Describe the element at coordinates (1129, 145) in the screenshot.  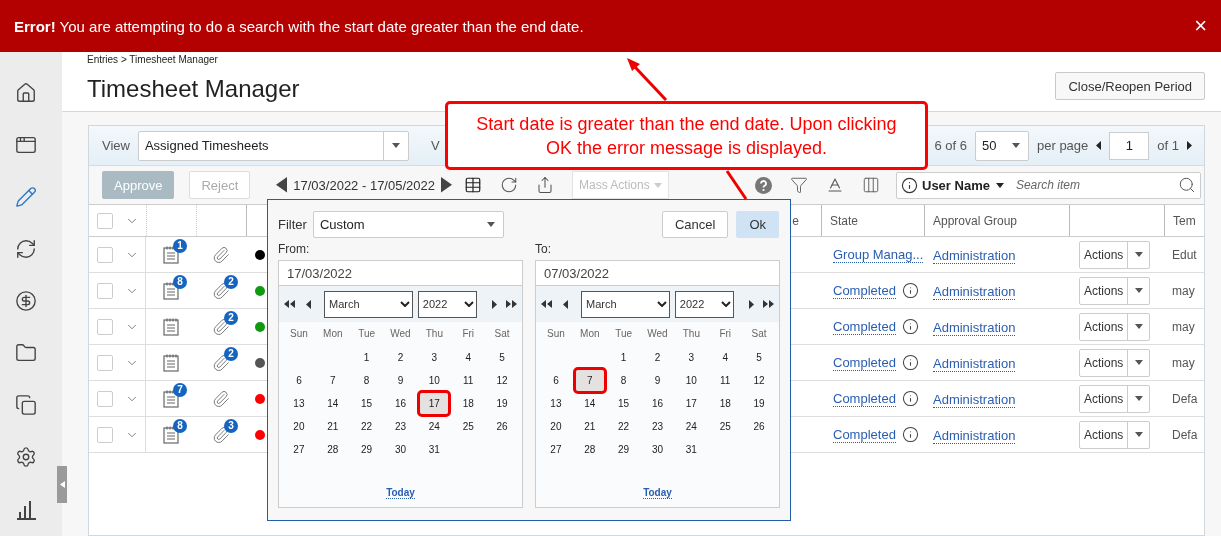
I see `page-input: 1` at that location.